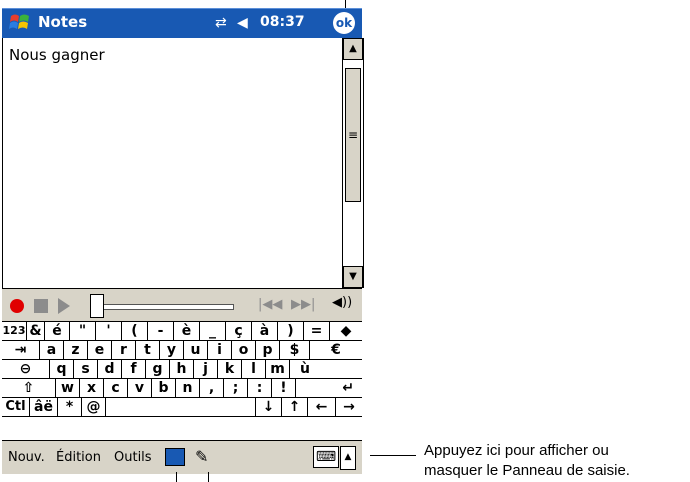  I want to click on key: _, so click(213, 331).